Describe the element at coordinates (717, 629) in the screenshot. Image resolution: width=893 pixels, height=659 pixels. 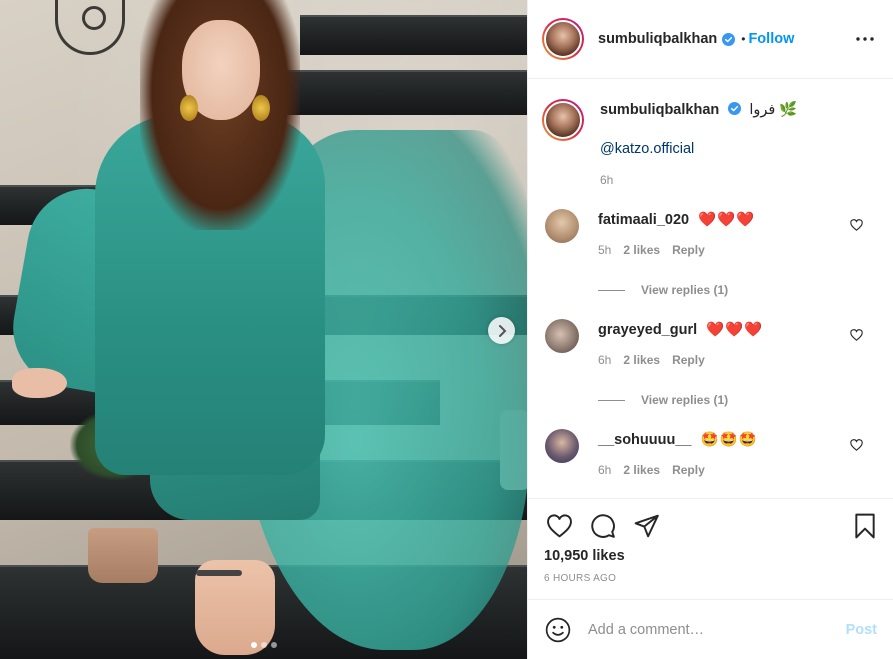
I see `comment-input` at that location.